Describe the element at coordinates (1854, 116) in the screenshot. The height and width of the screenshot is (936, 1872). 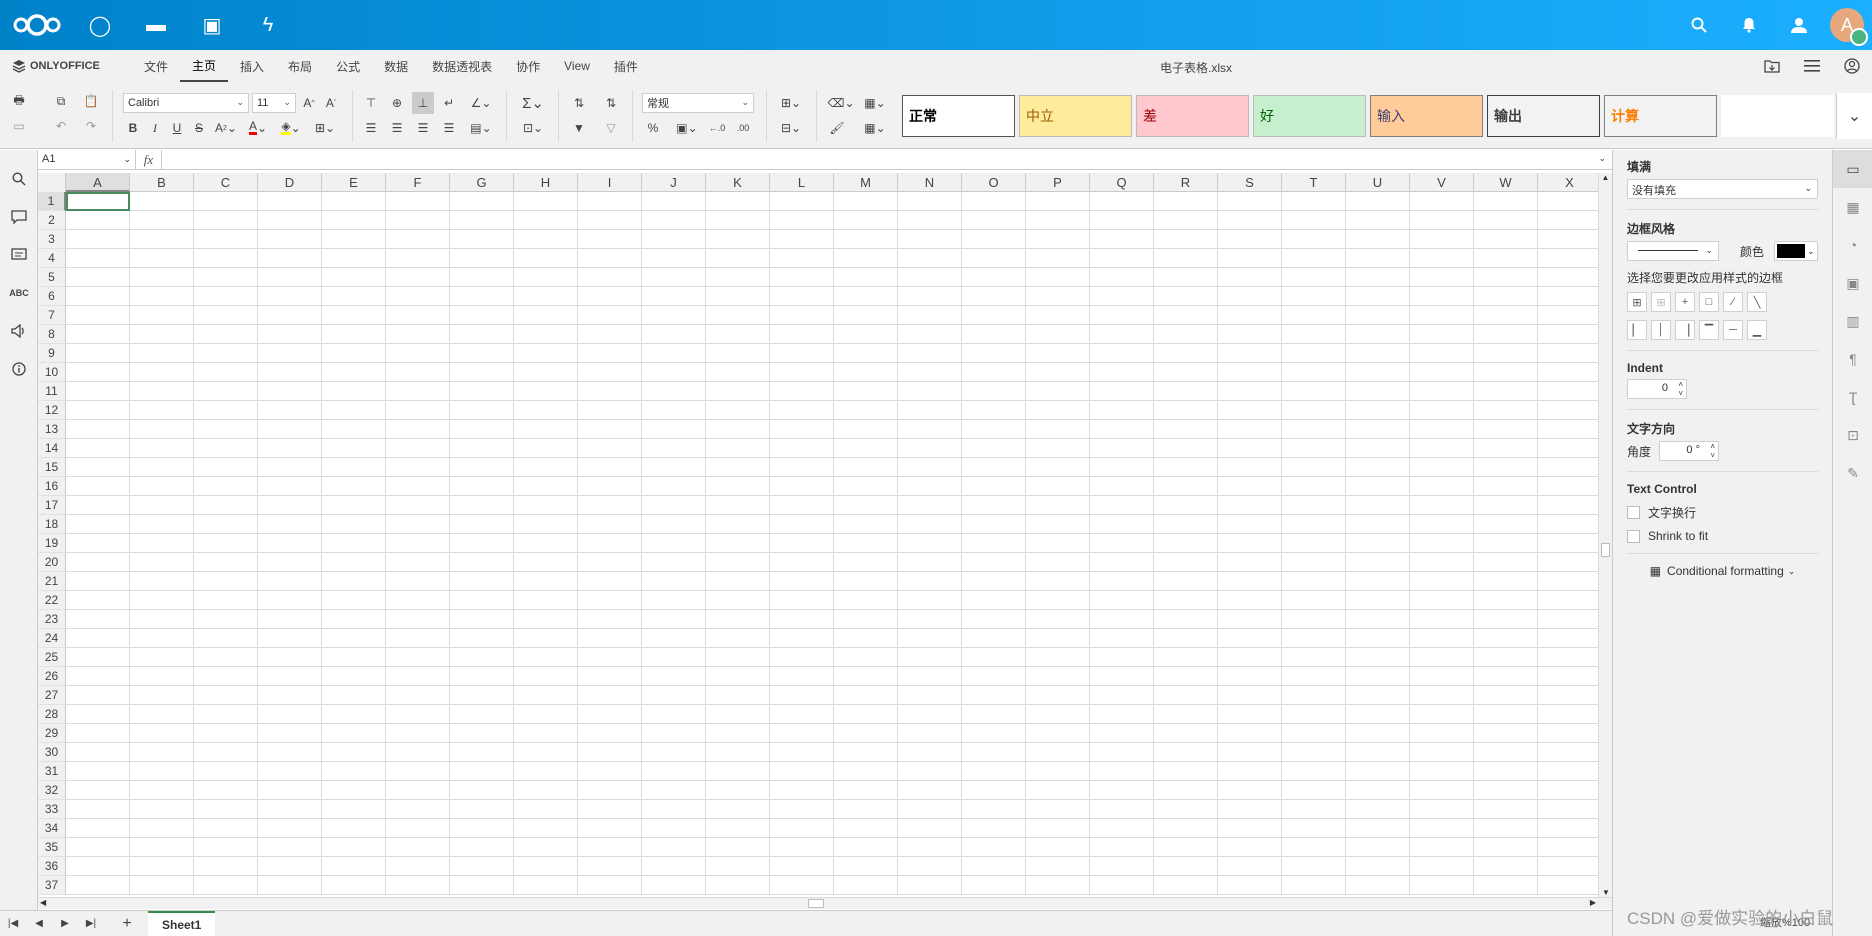
I see `styles-expand-chevron-icon: ⌄` at that location.